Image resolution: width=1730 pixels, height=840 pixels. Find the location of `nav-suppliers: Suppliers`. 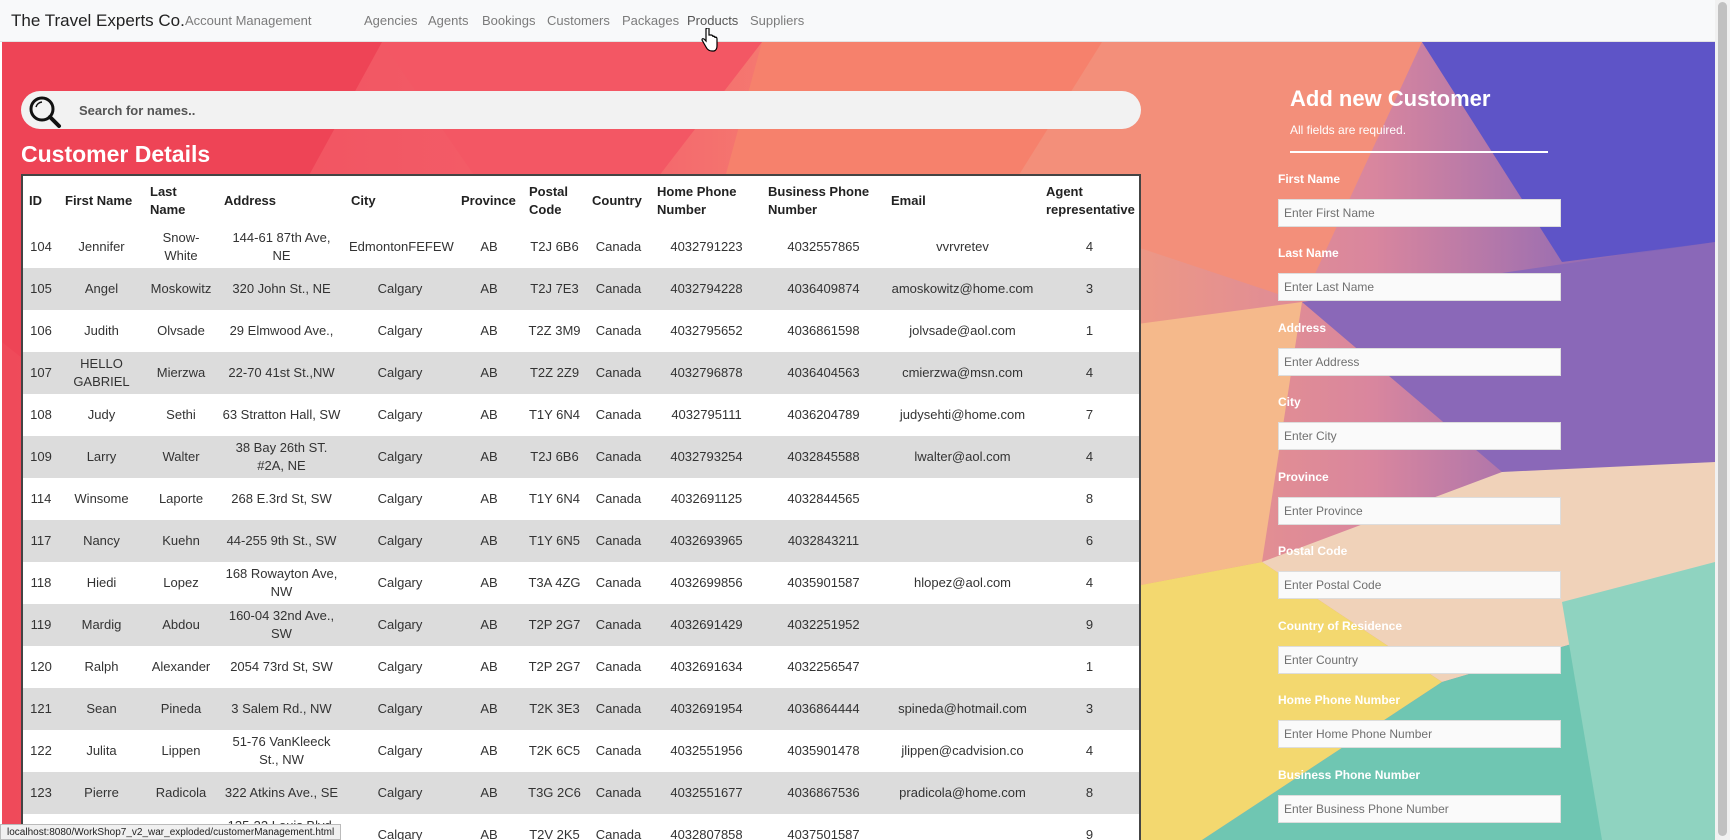

nav-suppliers: Suppliers is located at coordinates (777, 20).